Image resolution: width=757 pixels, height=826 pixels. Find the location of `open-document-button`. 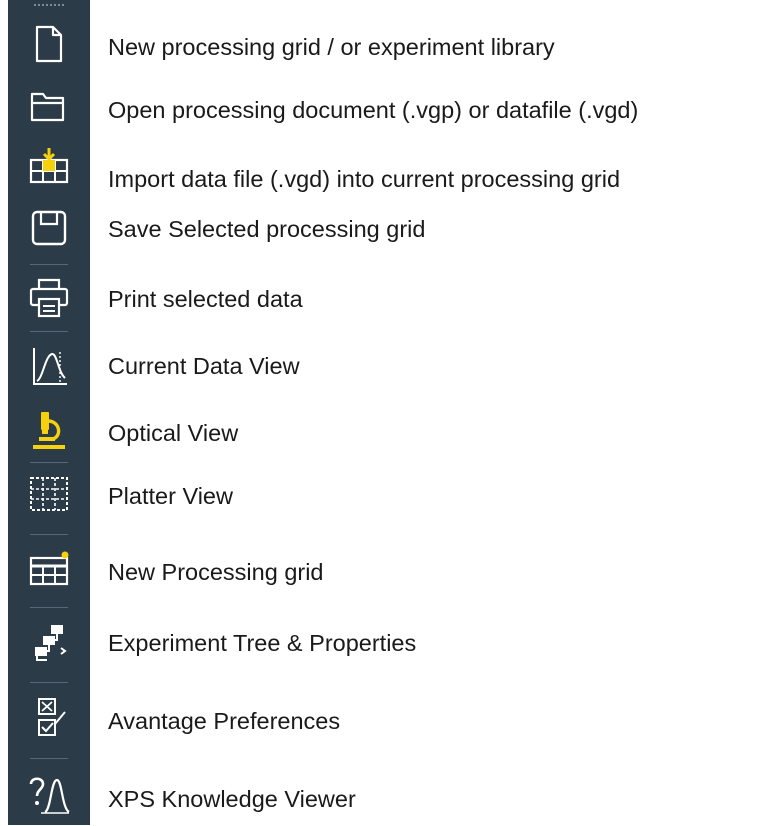

open-document-button is located at coordinates (49, 106).